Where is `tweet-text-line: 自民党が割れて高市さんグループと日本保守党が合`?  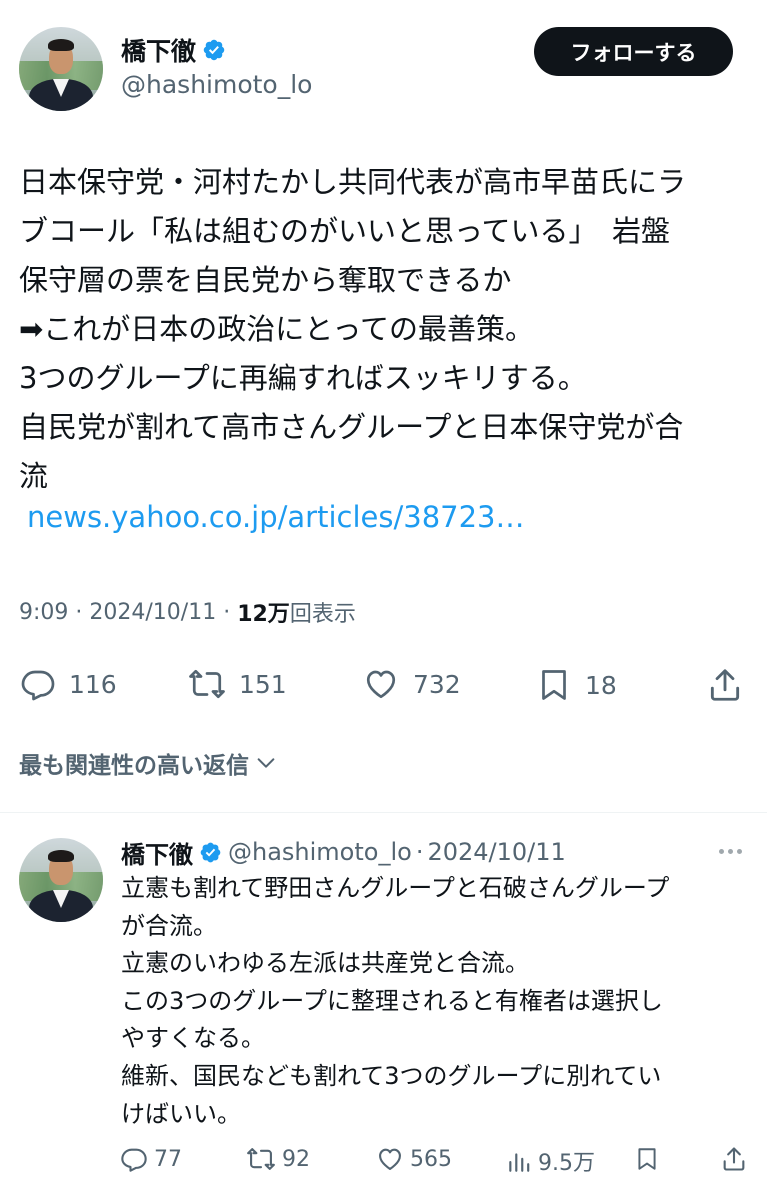
tweet-text-line: 自民党が割れて高市さんグループと日本保守党が合 is located at coordinates (351, 427).